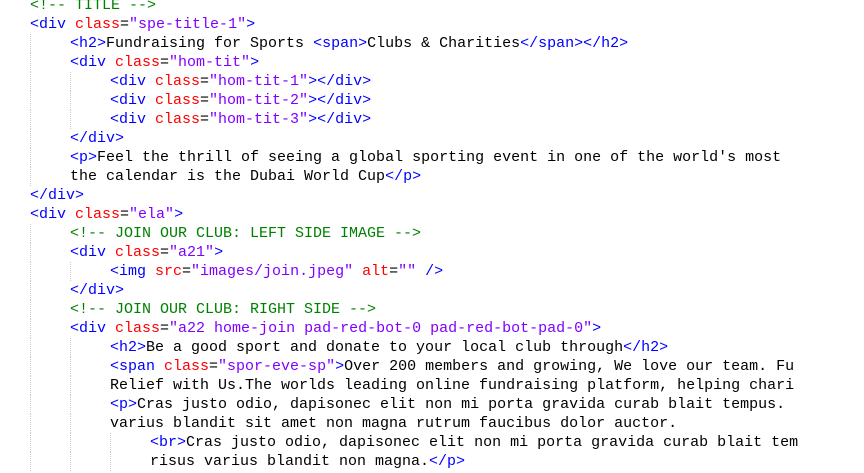  What do you see at coordinates (259, 100) in the screenshot?
I see `code-token-value: "hom-tit-2"` at bounding box center [259, 100].